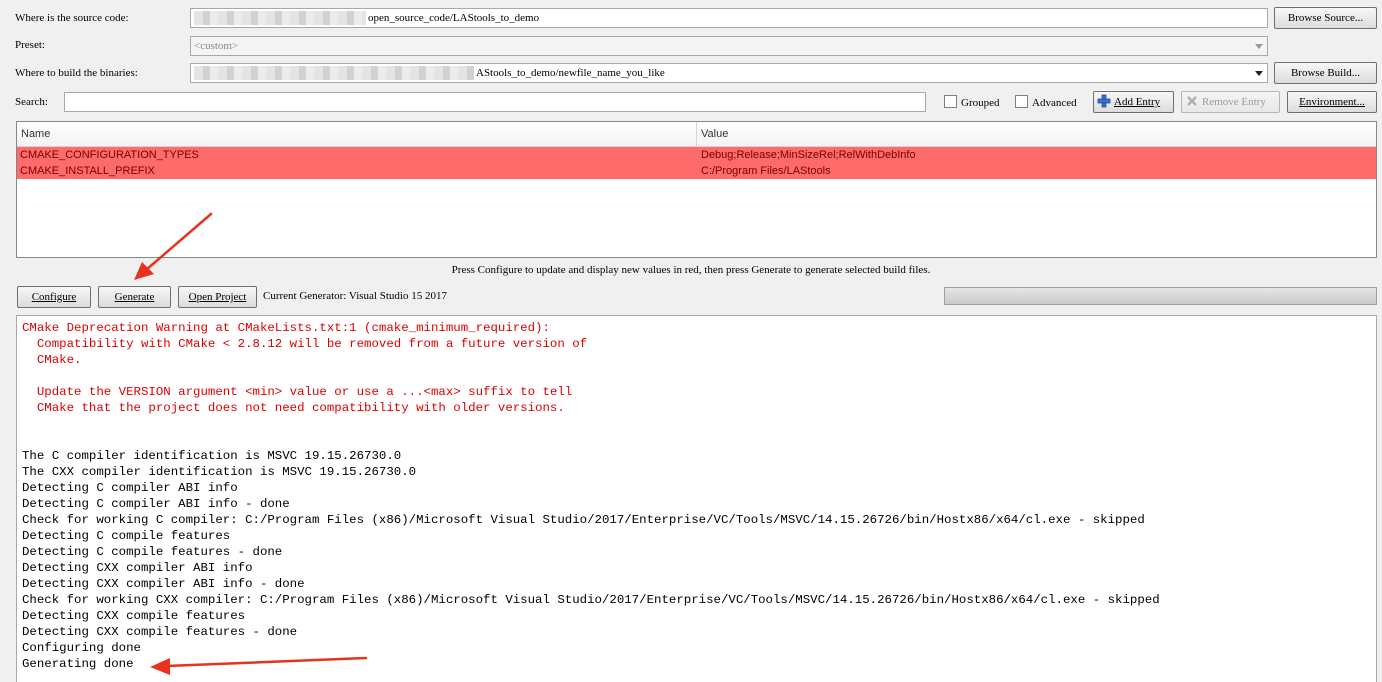 Image resolution: width=1382 pixels, height=682 pixels. Describe the element at coordinates (1137, 102) in the screenshot. I see `add-entry-label: Add Entry` at that location.